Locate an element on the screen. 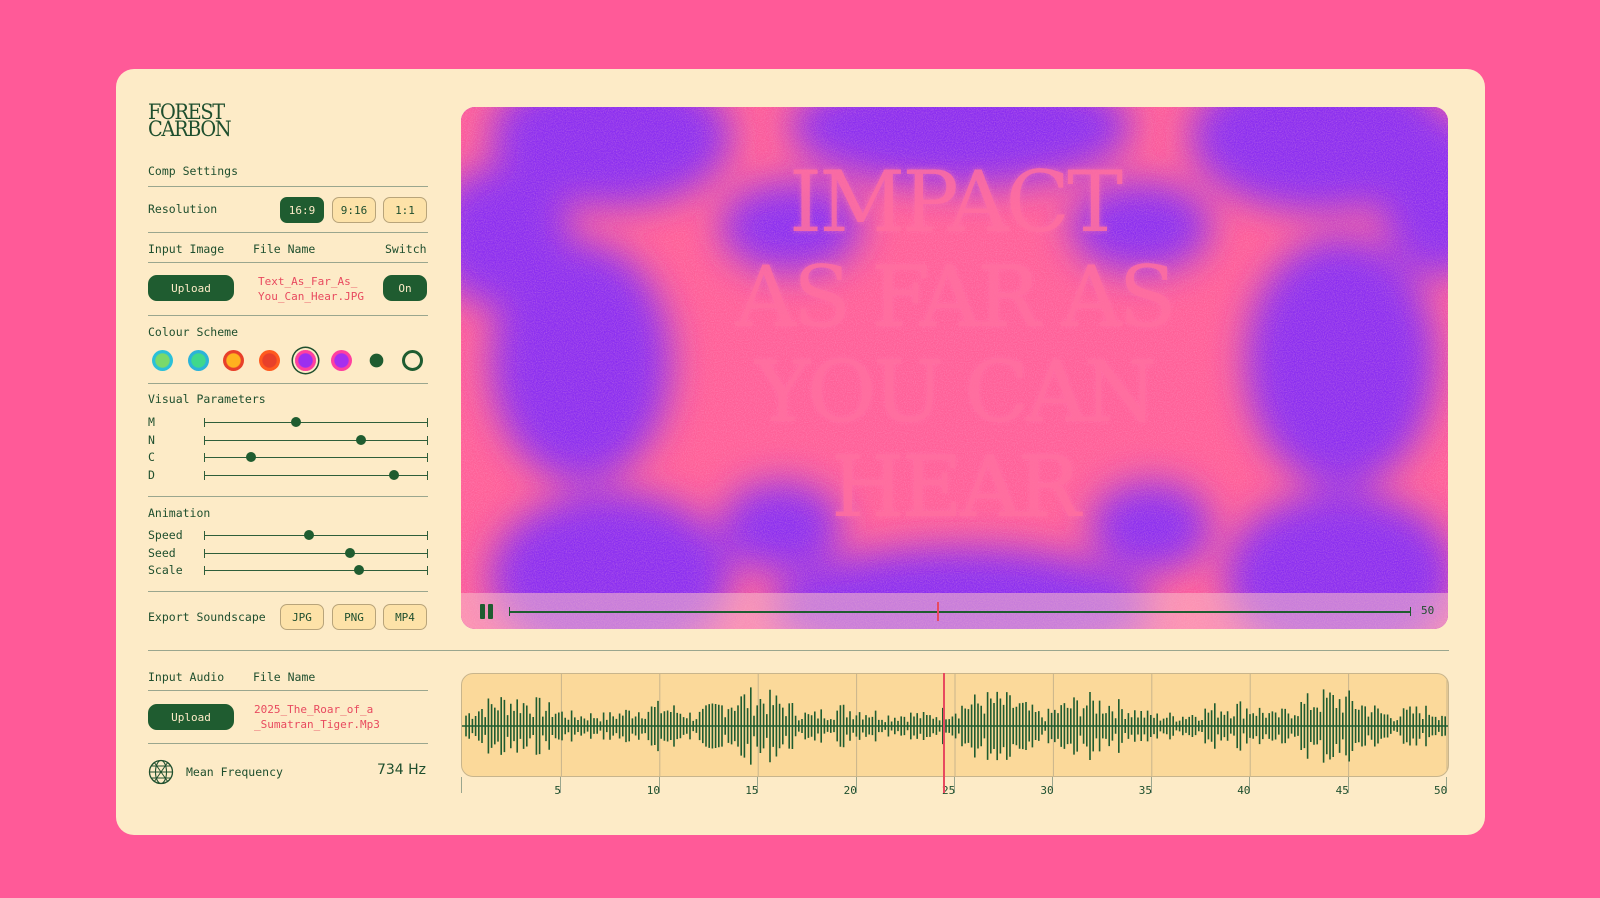 The width and height of the screenshot is (1600, 898). animation-scale-label: Scale is located at coordinates (165, 570).